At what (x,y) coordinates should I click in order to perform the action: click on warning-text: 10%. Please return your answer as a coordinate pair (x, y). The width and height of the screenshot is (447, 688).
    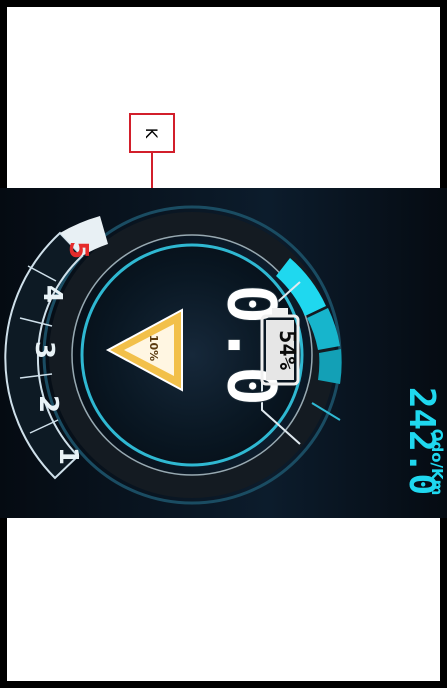
    Looking at the image, I should click on (153, 348).